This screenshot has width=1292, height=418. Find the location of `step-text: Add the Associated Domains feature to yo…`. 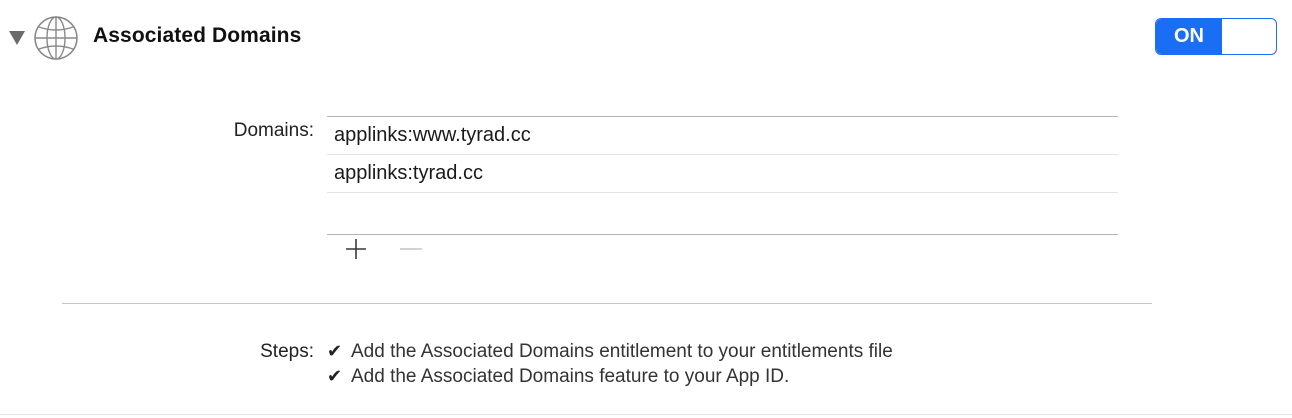

step-text: Add the Associated Domains feature to yo… is located at coordinates (570, 376).